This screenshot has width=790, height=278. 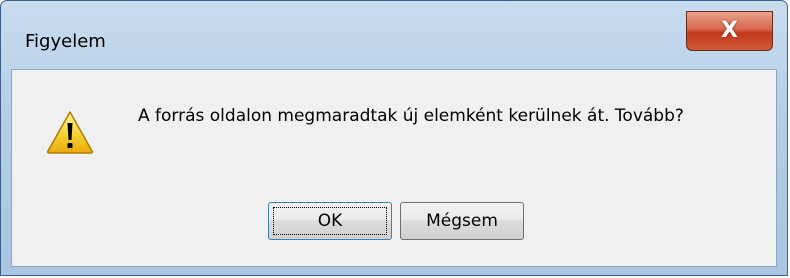 I want to click on focus-ring, so click(x=330, y=221).